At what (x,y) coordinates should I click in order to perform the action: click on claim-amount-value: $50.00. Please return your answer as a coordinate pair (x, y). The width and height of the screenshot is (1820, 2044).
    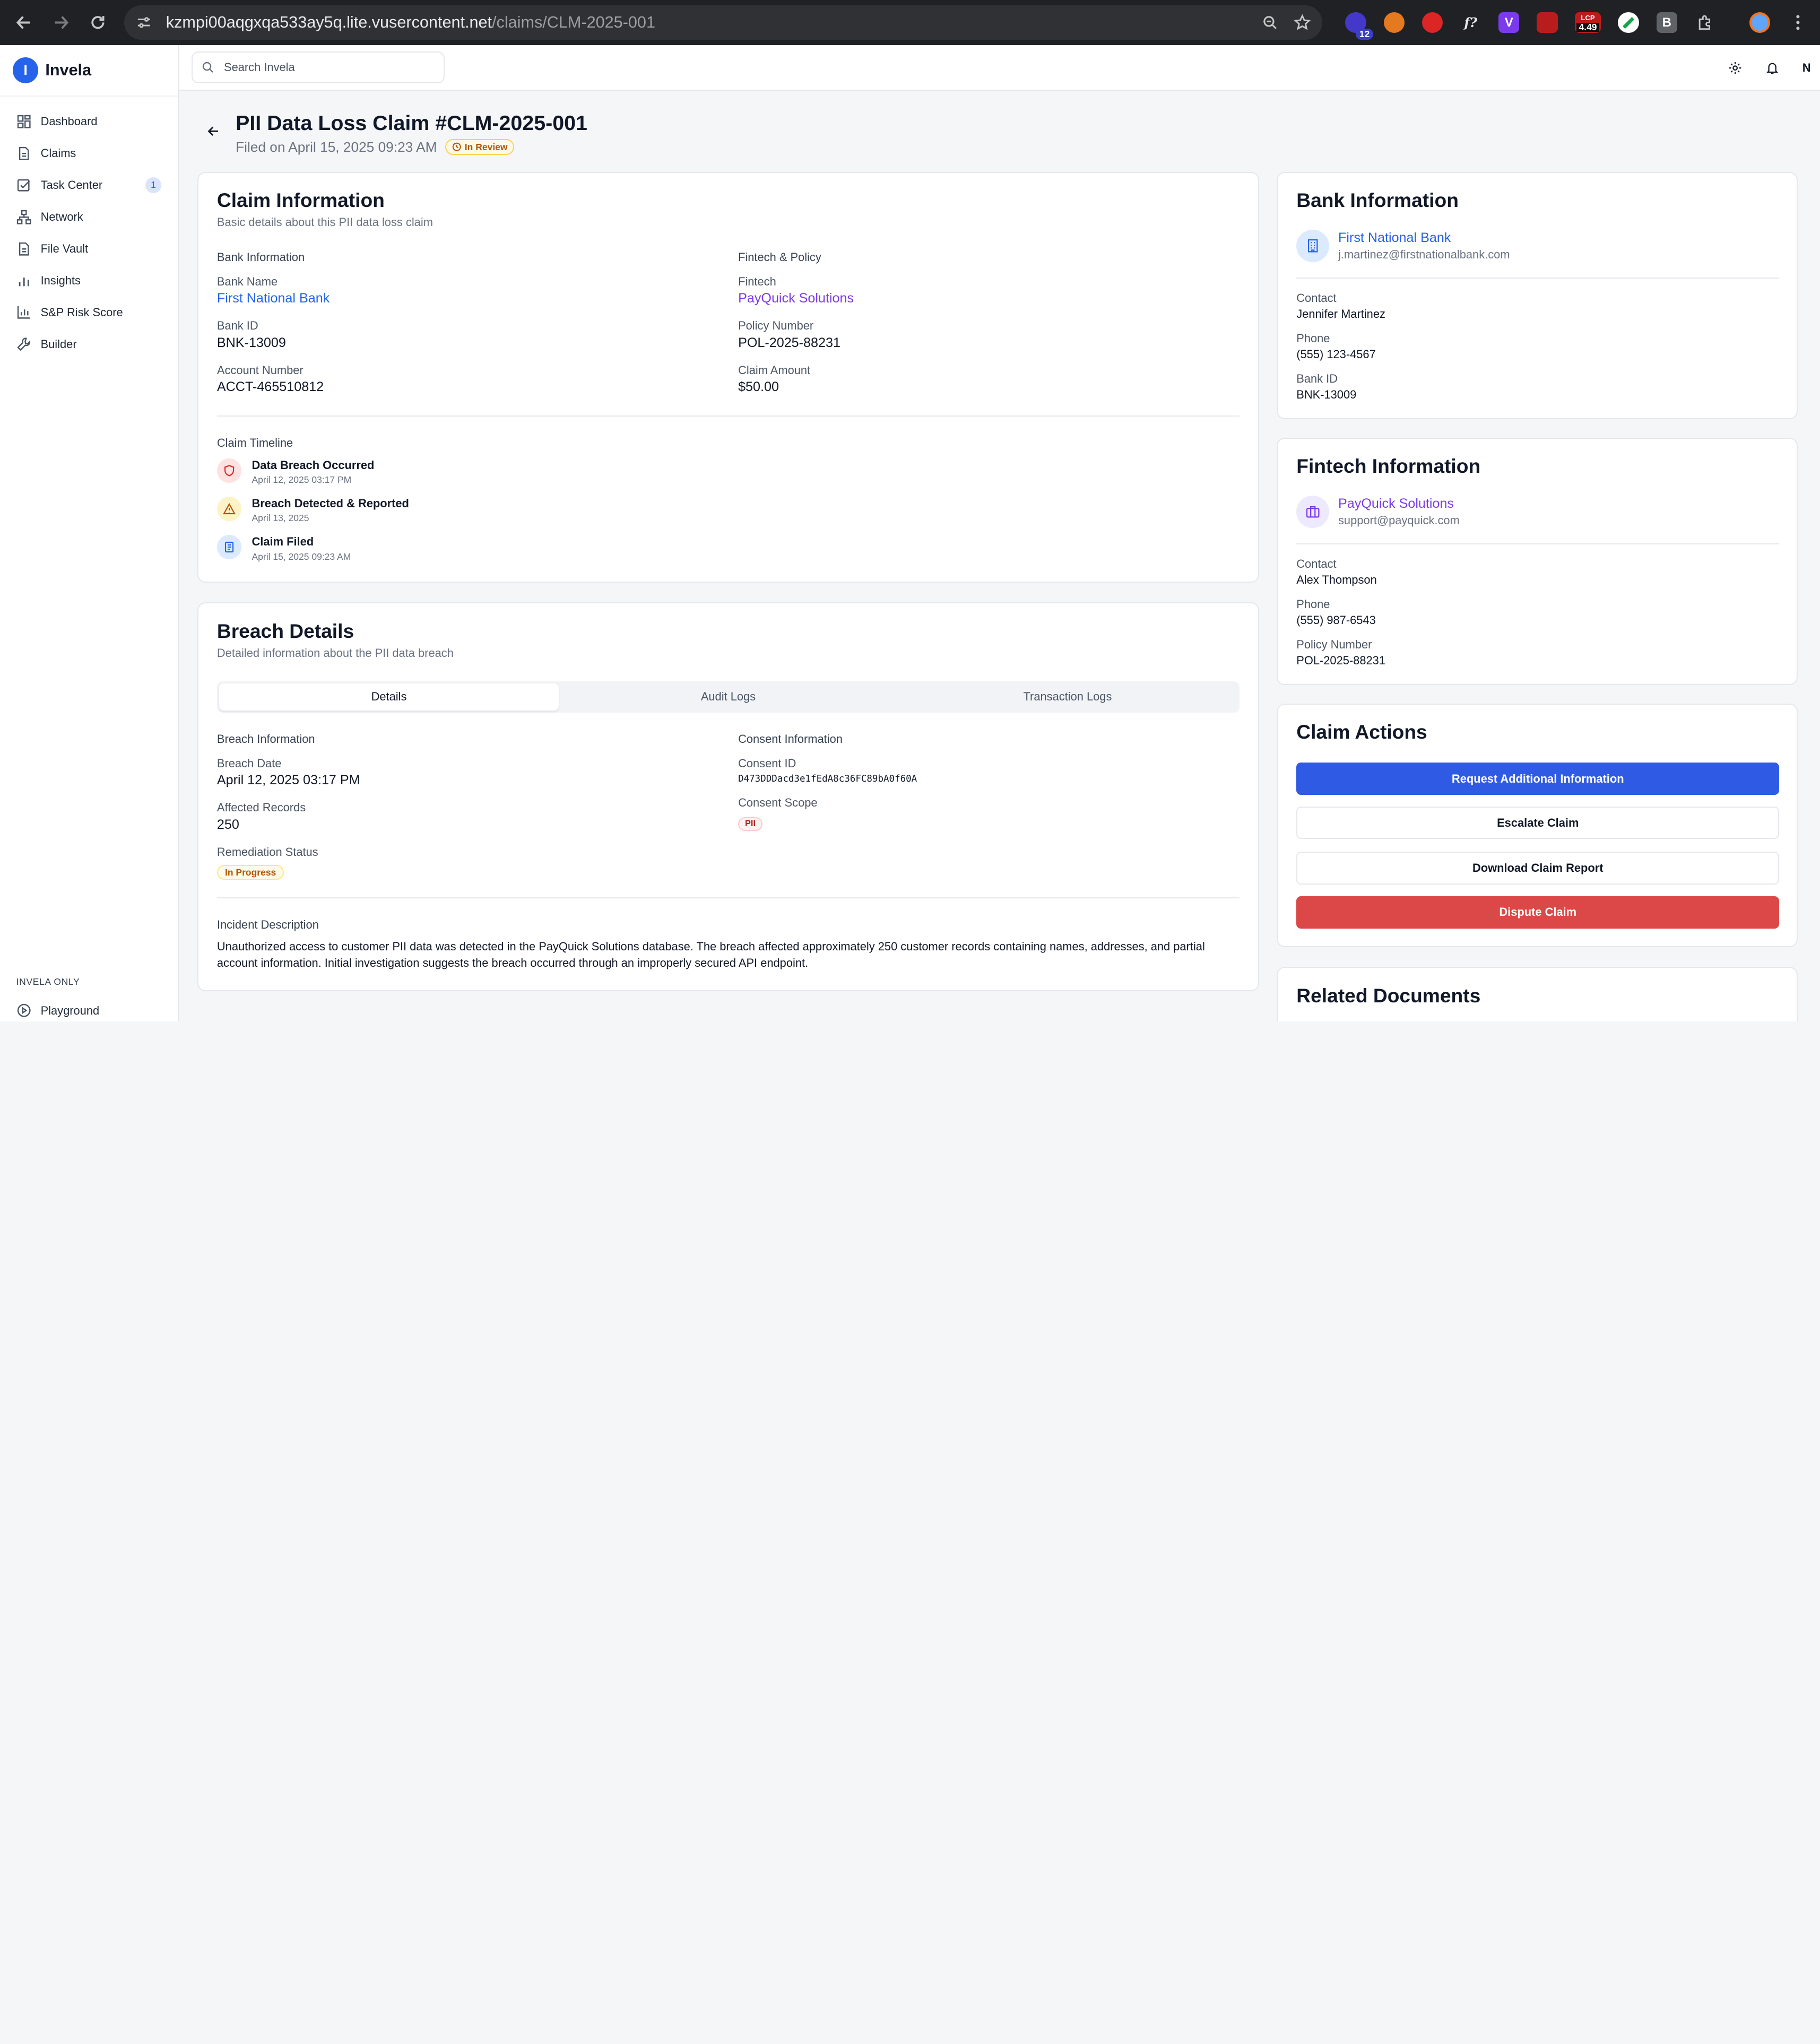
    Looking at the image, I should click on (759, 387).